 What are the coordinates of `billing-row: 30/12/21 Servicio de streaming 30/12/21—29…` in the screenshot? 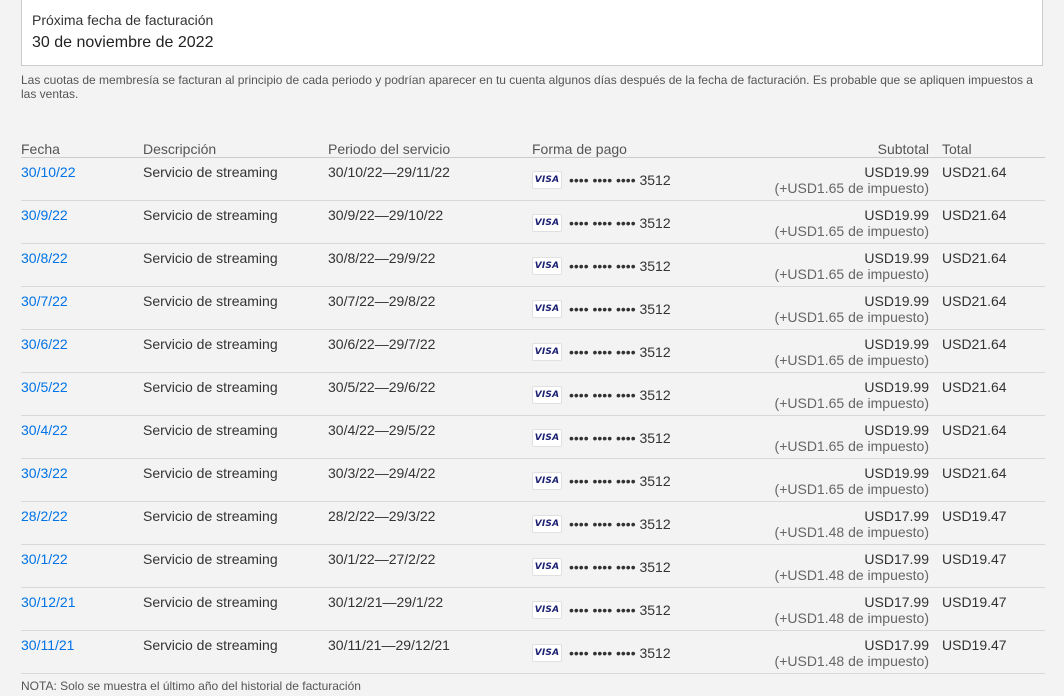 It's located at (533, 609).